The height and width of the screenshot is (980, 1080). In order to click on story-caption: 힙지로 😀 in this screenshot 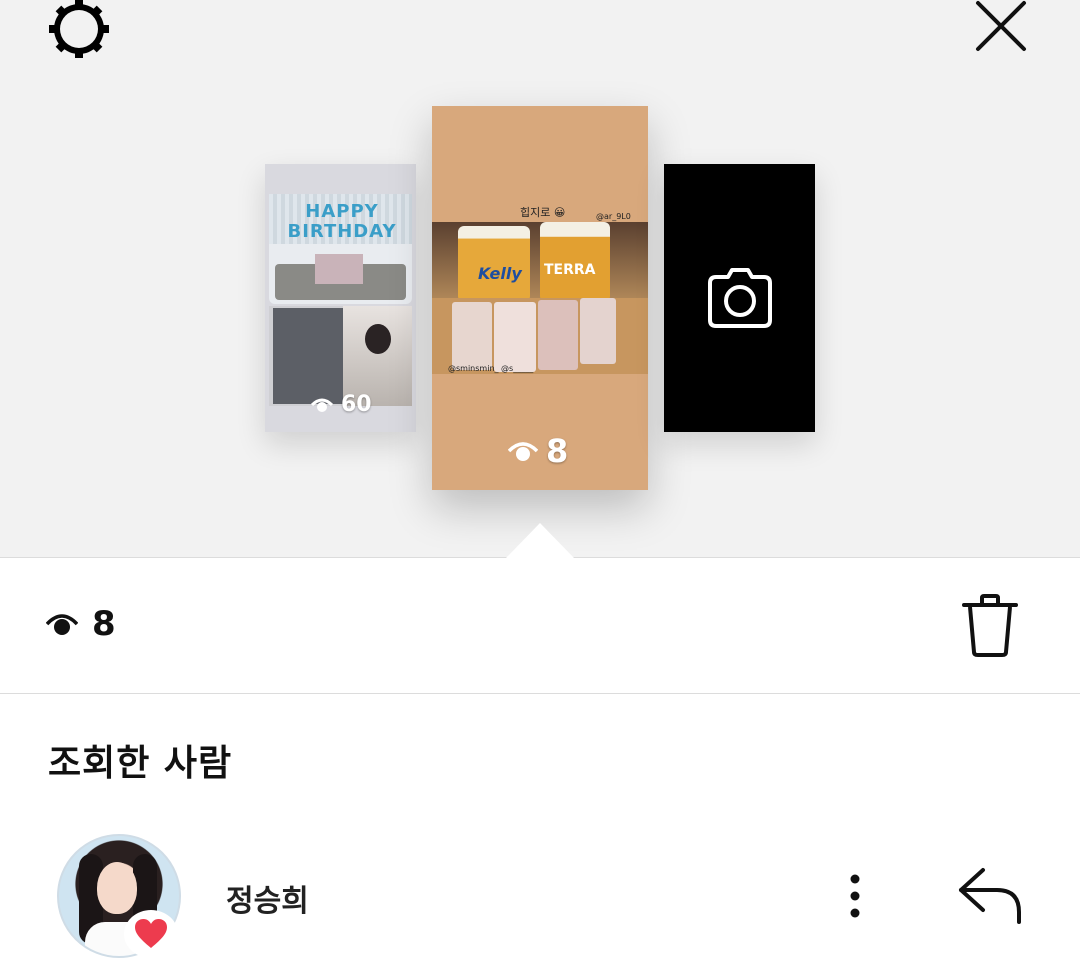, I will do `click(543, 212)`.